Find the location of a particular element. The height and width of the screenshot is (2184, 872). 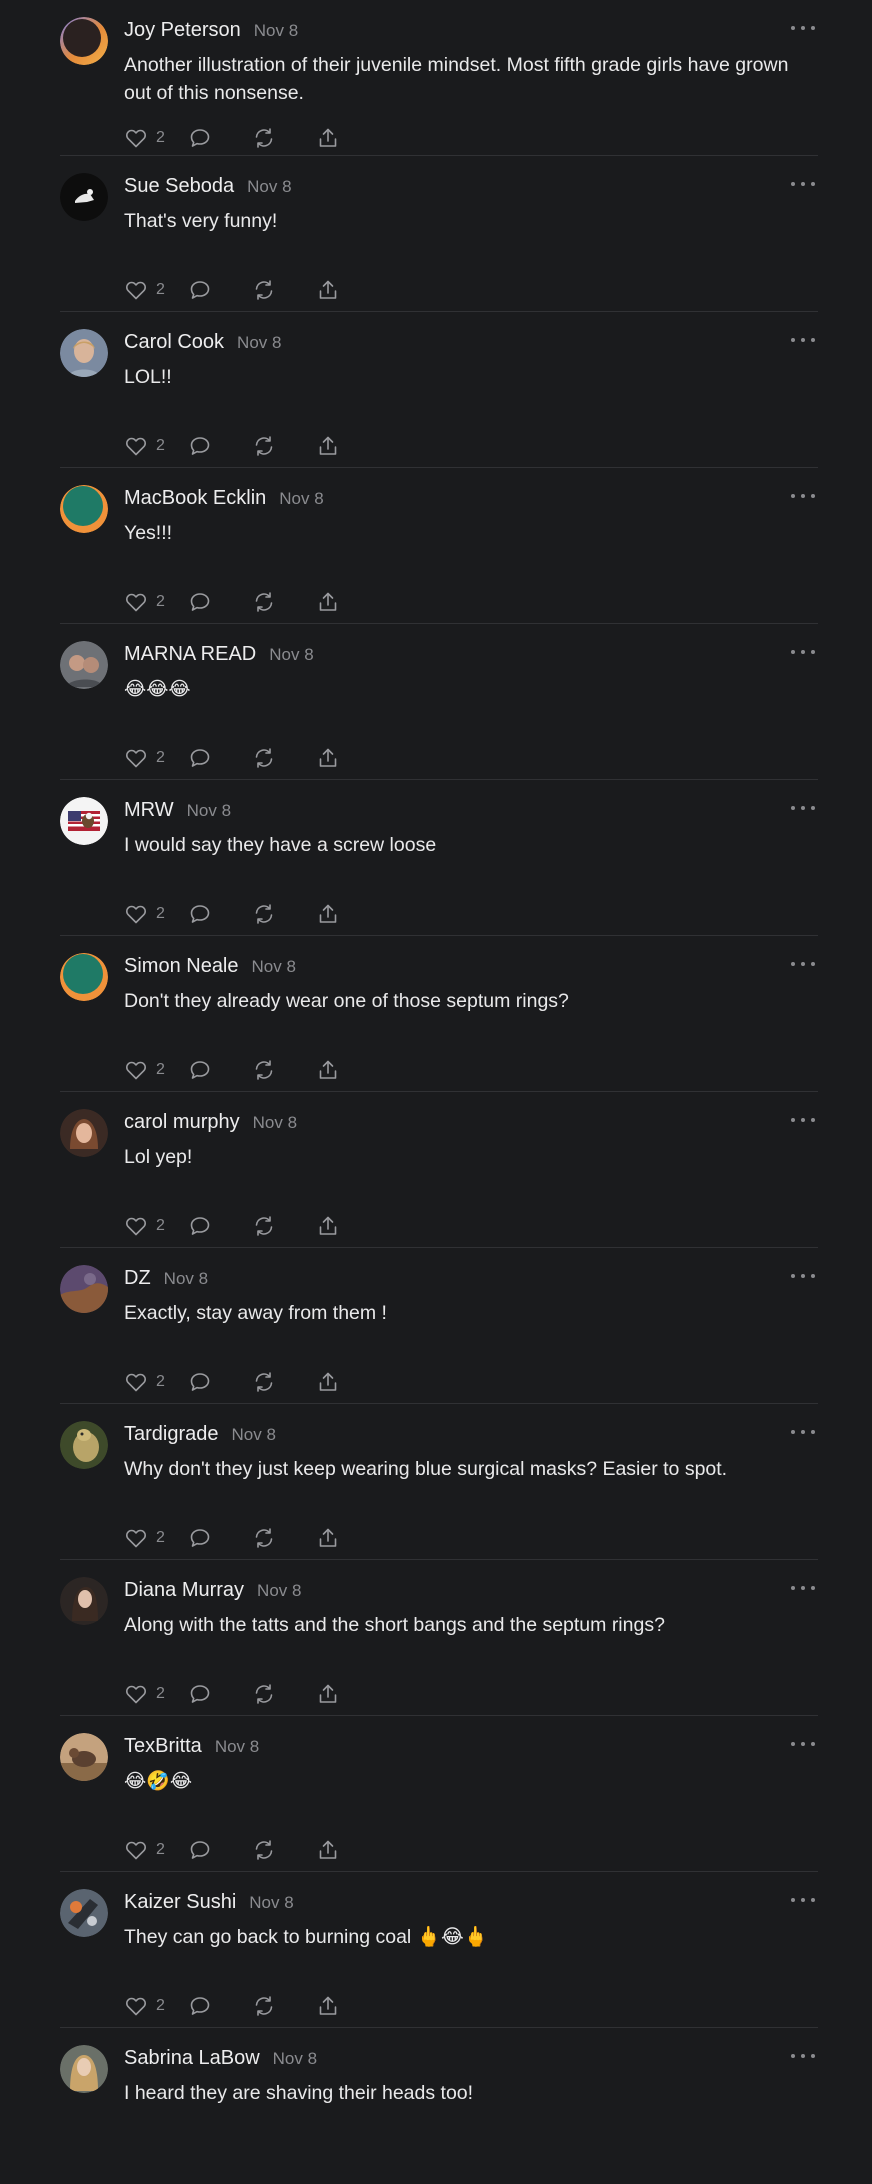

comment-author: MRW is located at coordinates (149, 810).